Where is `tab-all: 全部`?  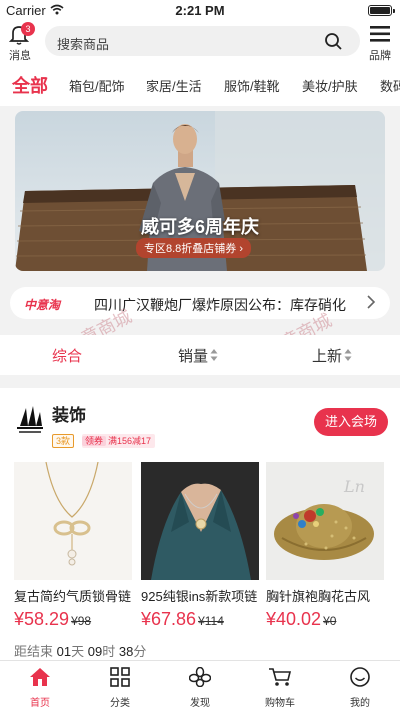 tab-all: 全部 is located at coordinates (30, 85).